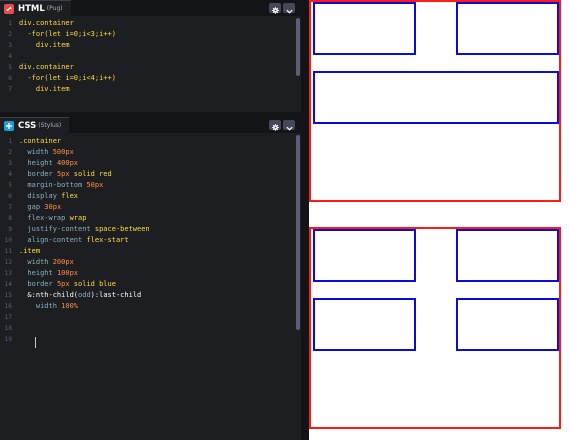 The height and width of the screenshot is (440, 569). I want to click on line-number: 19, so click(8, 339).